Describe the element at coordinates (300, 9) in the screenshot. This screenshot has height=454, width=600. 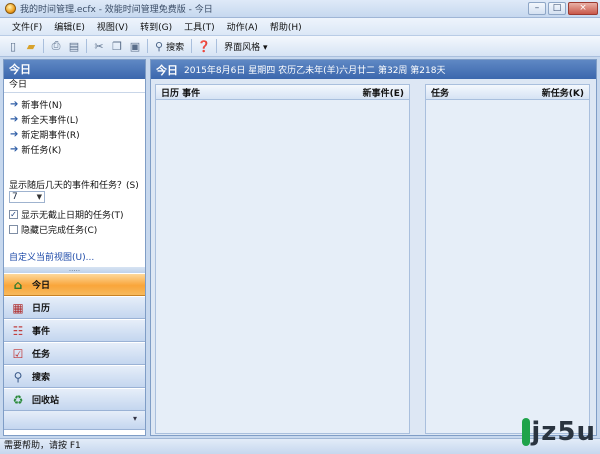
I see `title-bar: 我的时间管理.ecfx - 效能时间管理免费版 - 今日 – □ ×` at that location.